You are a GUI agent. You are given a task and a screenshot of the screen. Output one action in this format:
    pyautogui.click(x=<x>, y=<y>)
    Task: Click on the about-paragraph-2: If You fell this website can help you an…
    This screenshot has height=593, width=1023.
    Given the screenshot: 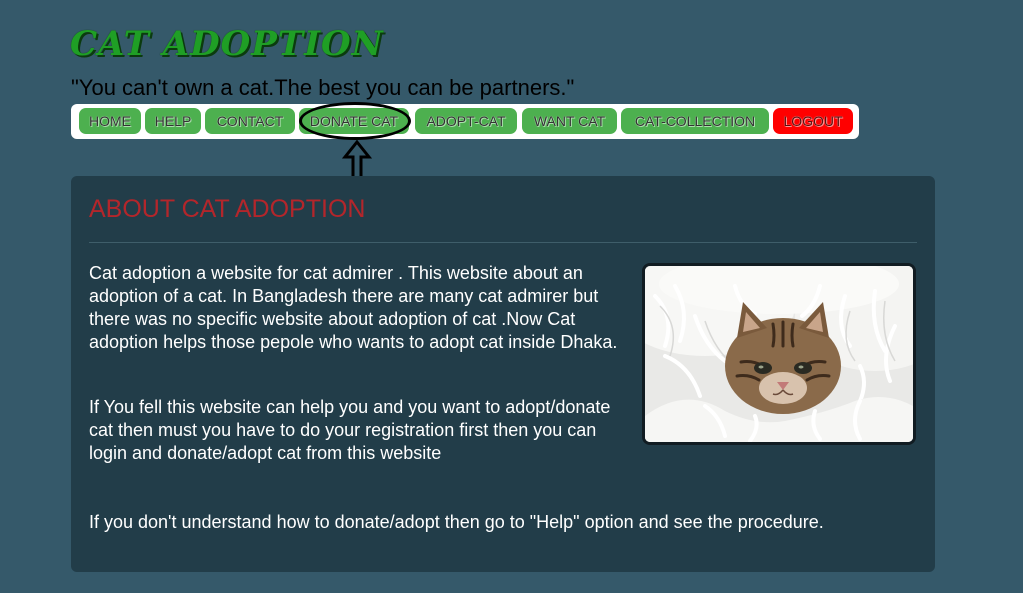 What is the action you would take?
    pyautogui.click(x=350, y=430)
    